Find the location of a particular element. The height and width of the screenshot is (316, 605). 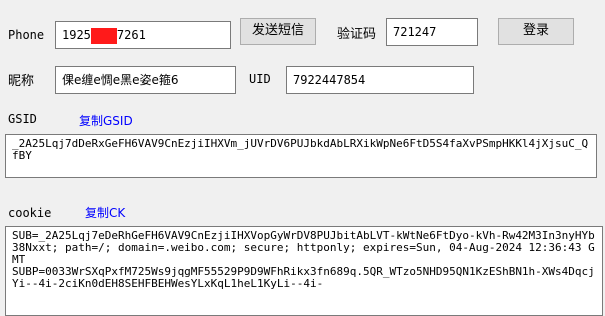

nickname-label: 昵称 is located at coordinates (21, 81).